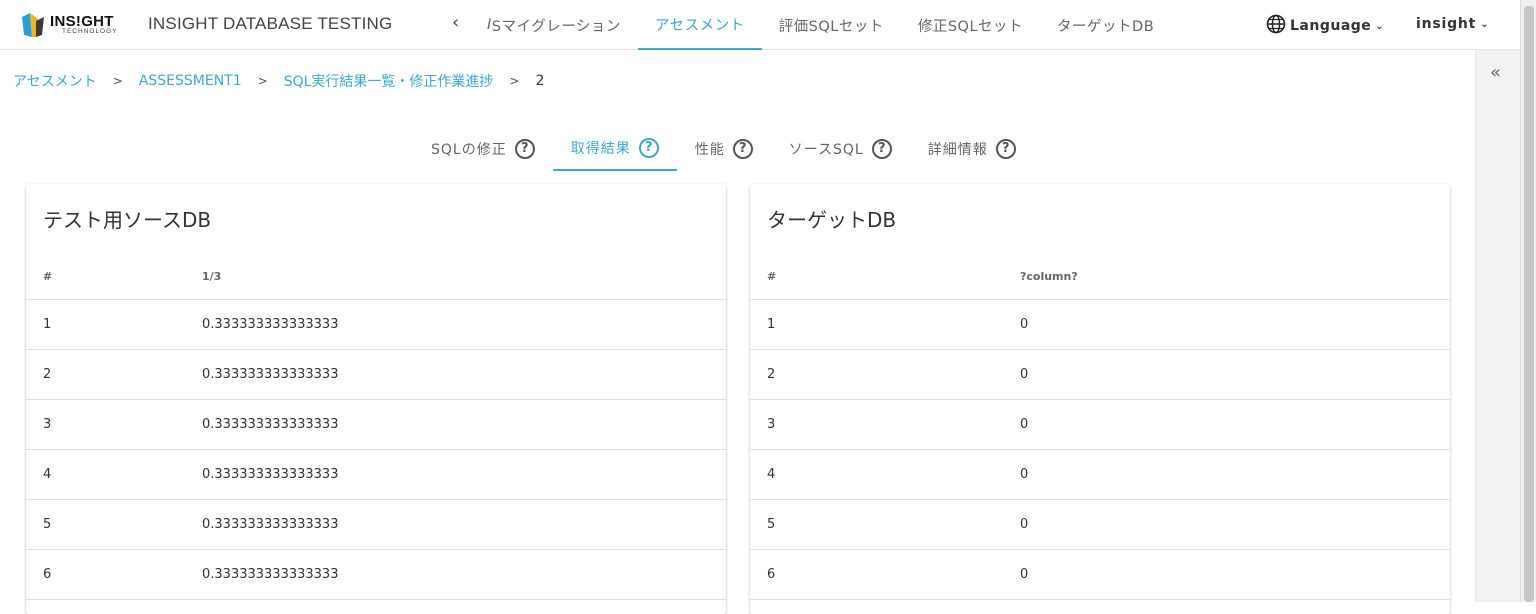 The image size is (1536, 614). I want to click on tab-source-sql: ソースSQL ?, so click(840, 148).